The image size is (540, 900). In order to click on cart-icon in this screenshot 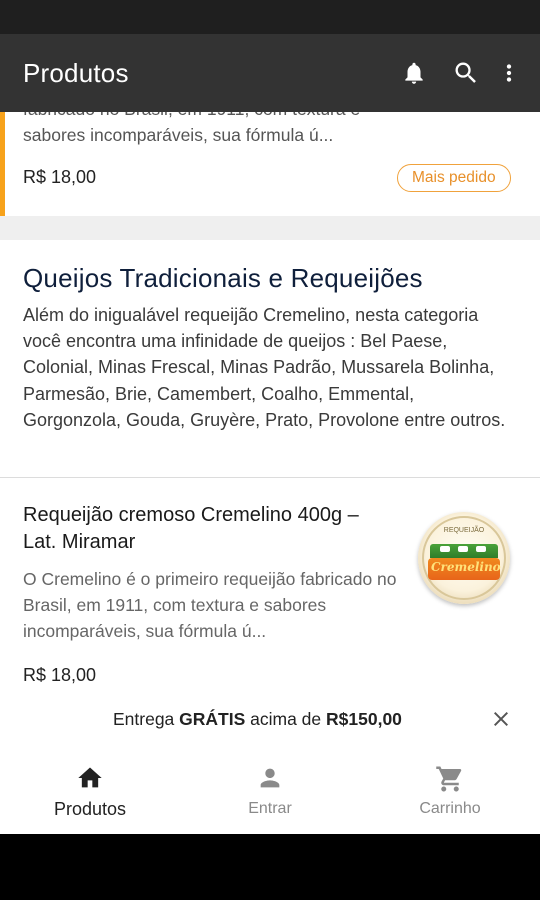, I will do `click(450, 779)`.